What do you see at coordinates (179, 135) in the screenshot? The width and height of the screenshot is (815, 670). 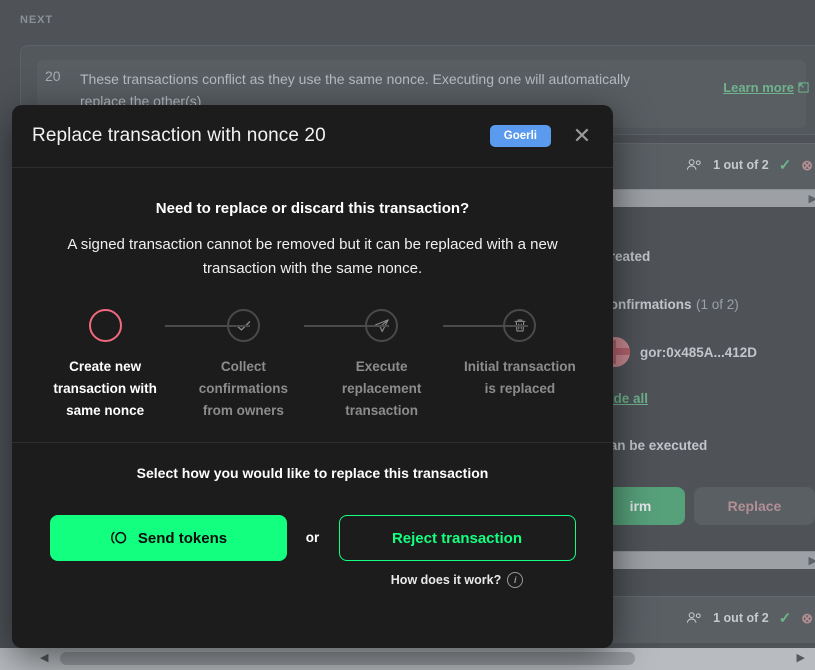 I see `modal-title: Replace transaction with nonce 20` at bounding box center [179, 135].